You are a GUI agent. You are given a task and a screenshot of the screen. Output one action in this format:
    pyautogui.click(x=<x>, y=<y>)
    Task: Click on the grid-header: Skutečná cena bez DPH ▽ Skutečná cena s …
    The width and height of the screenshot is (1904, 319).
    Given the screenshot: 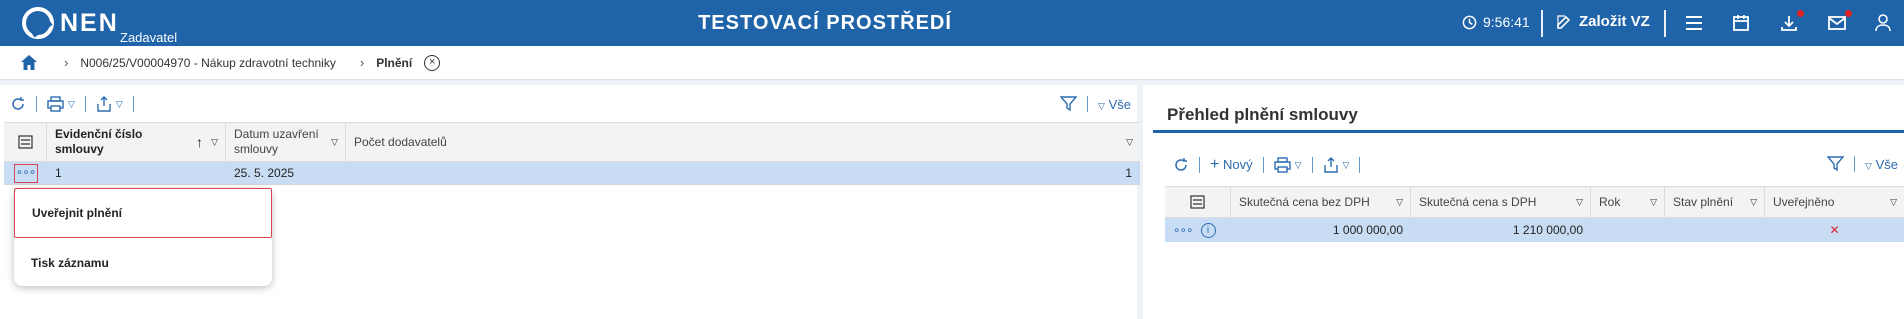 What is the action you would take?
    pyautogui.click(x=1534, y=202)
    